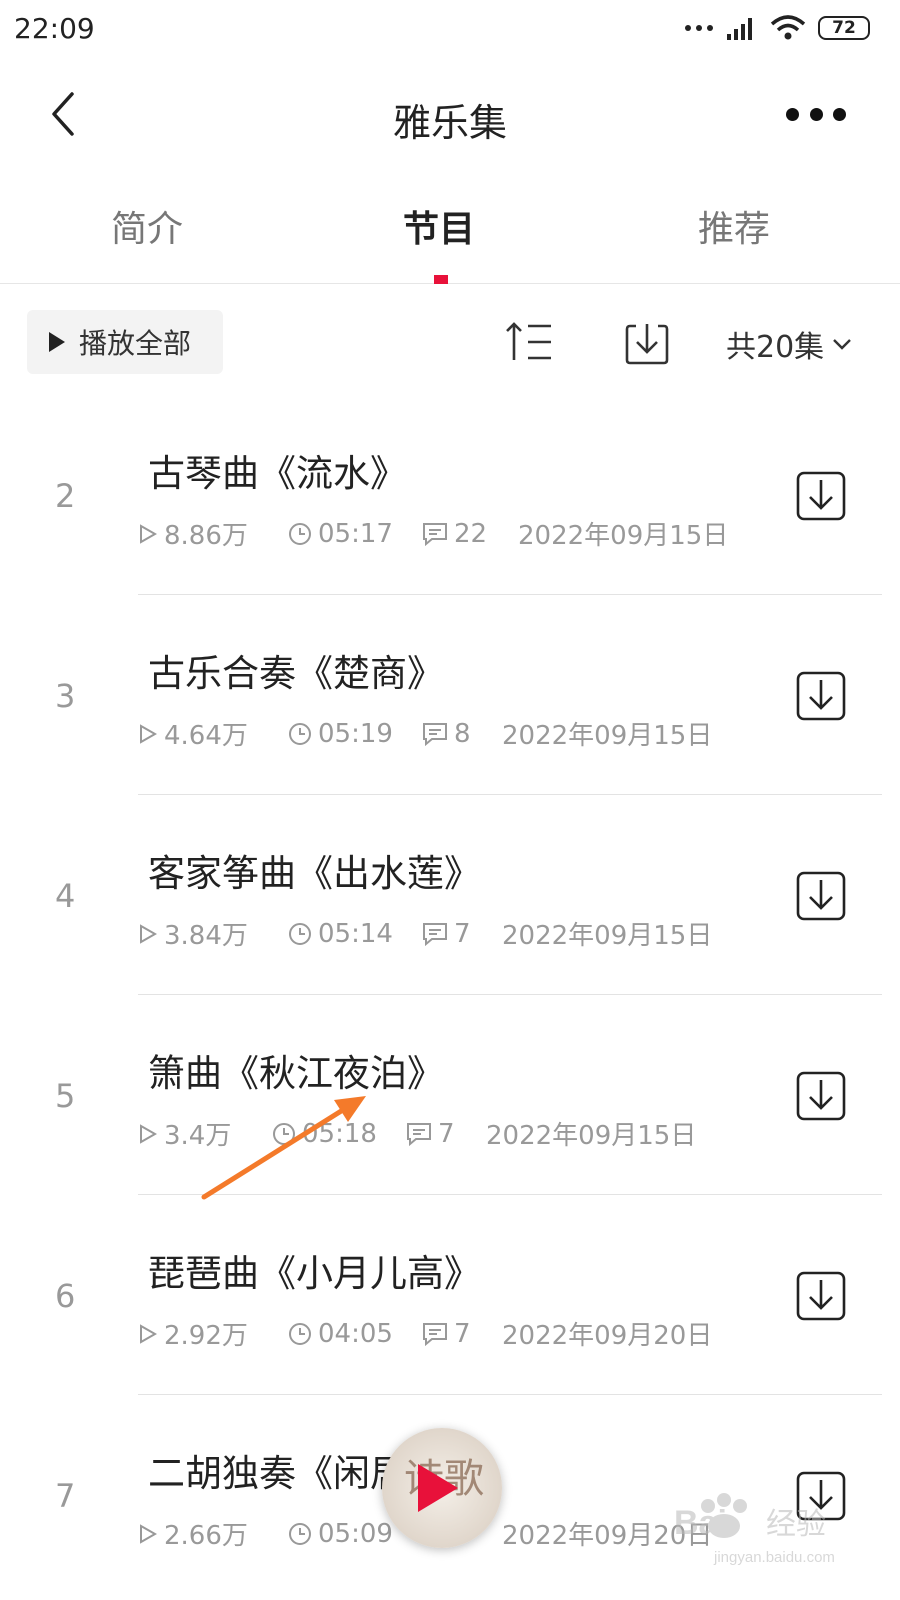 This screenshot has height=1600, width=900. Describe the element at coordinates (296, 1073) in the screenshot. I see `episode-title: 箫曲《秋江夜泊》` at that location.